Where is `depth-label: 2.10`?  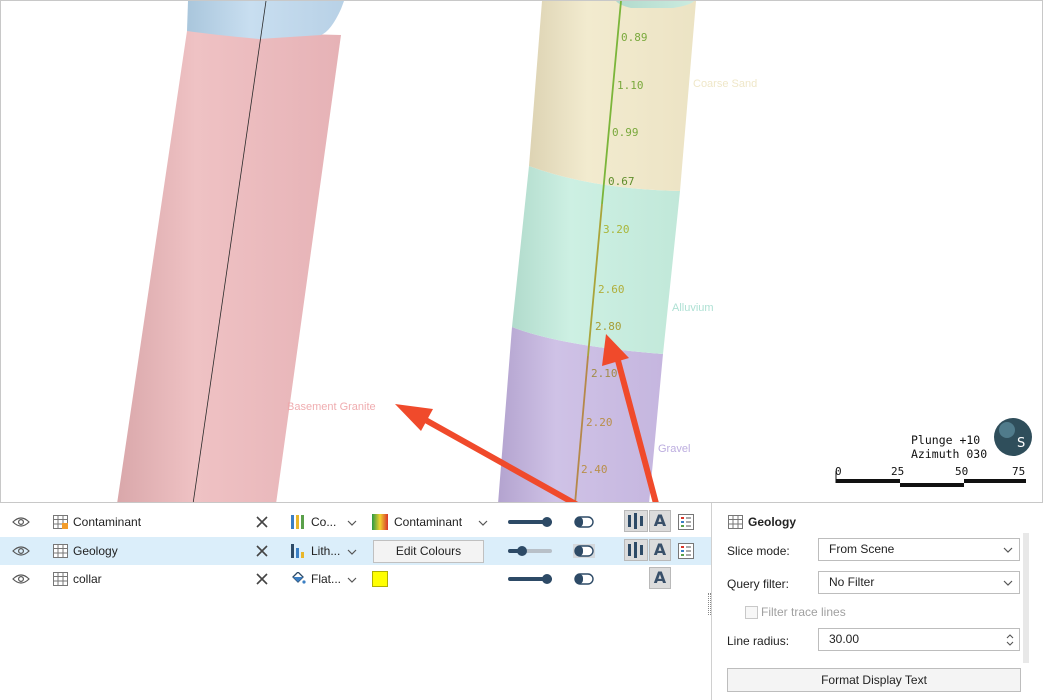
depth-label: 2.10 is located at coordinates (604, 373).